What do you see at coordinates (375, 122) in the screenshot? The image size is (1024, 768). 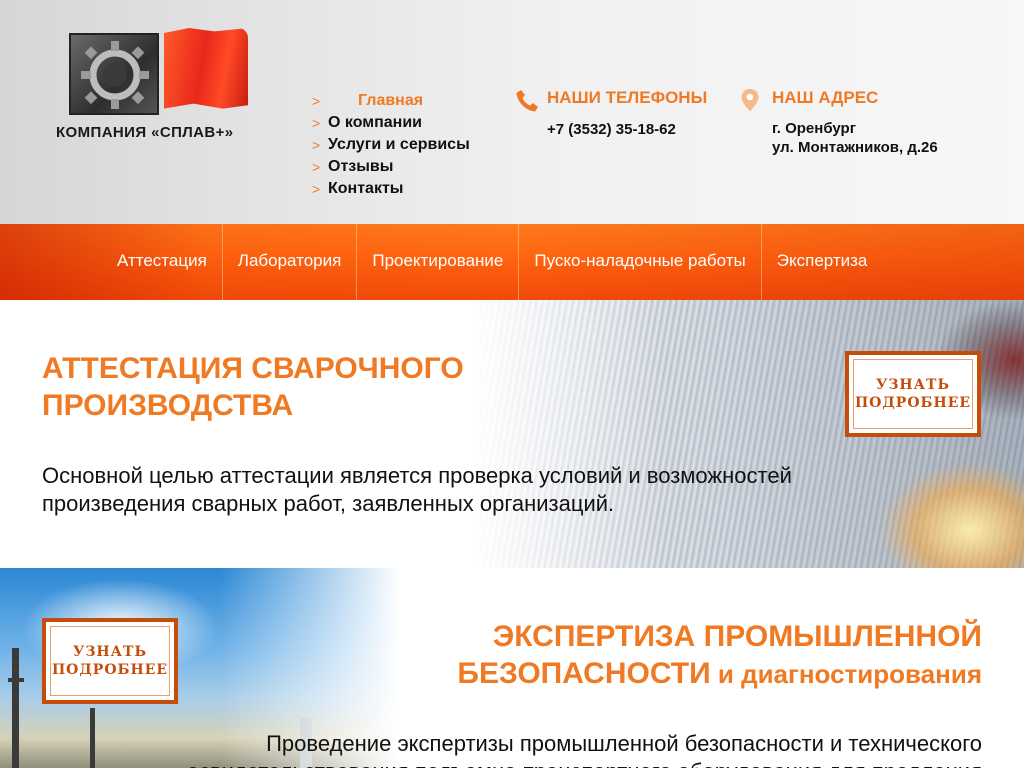 I see `topnav-item-label: О компании` at bounding box center [375, 122].